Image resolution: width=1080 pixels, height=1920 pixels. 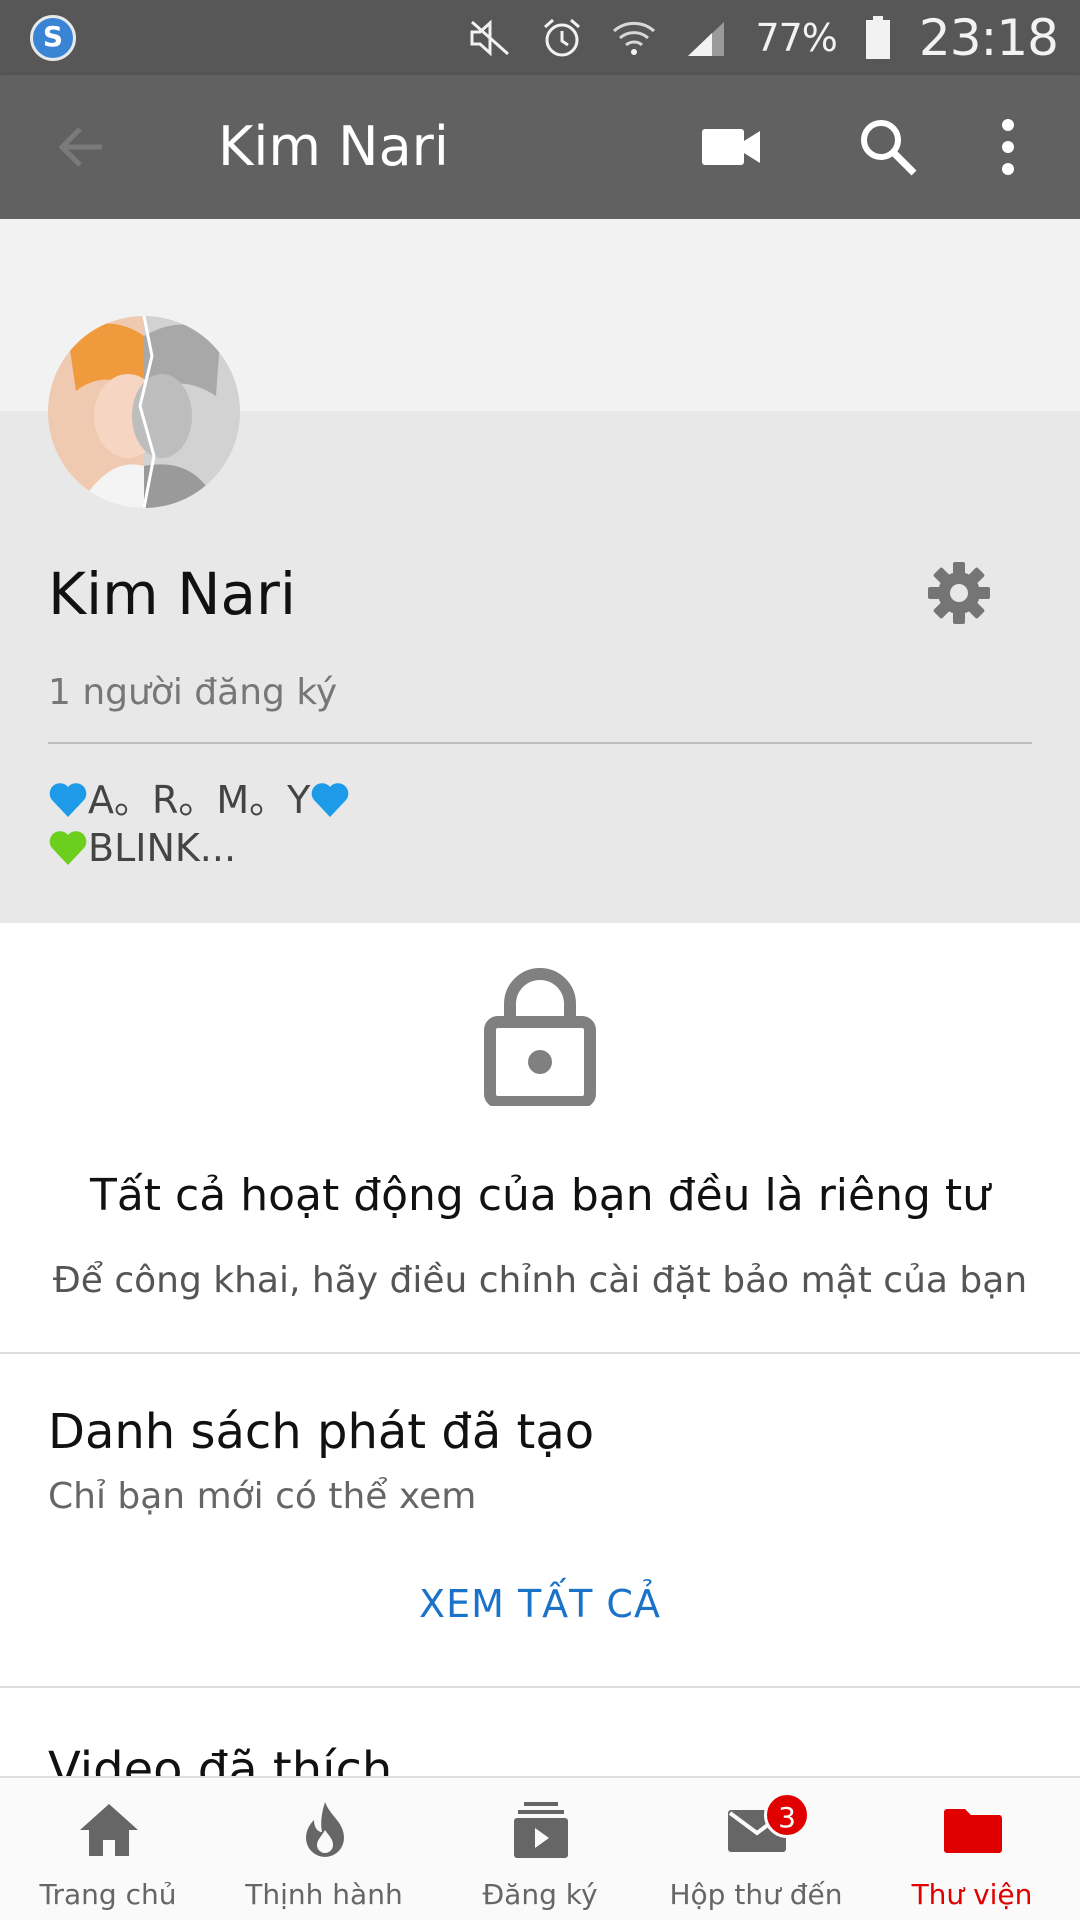 I want to click on nav-label: Trang chủ, so click(x=108, y=1894).